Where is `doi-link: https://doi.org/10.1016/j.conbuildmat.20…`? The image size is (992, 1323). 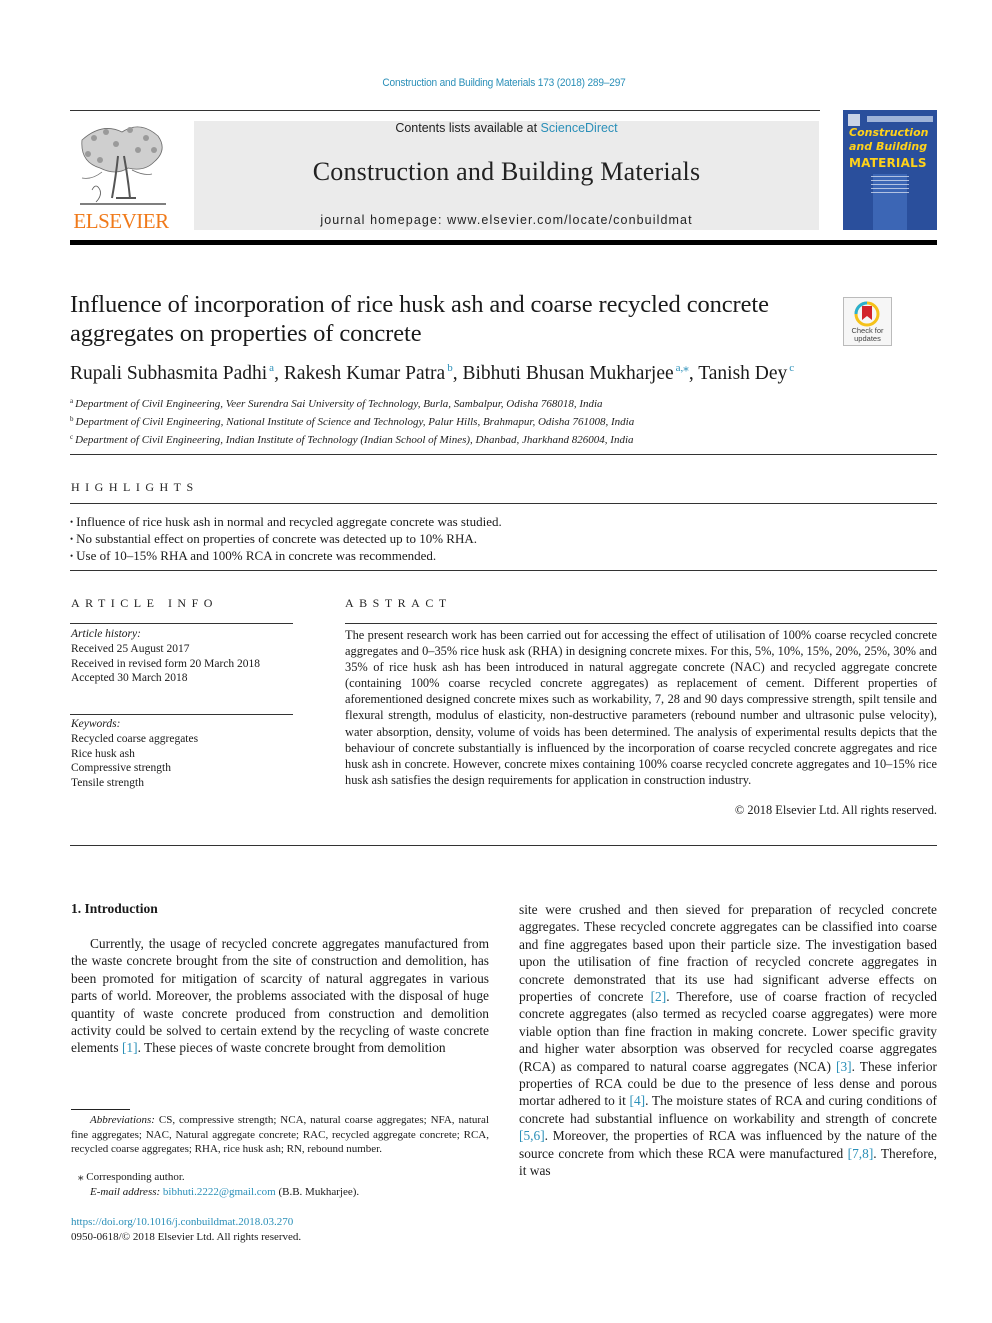 doi-link: https://doi.org/10.1016/j.conbuildmat.20… is located at coordinates (182, 1222).